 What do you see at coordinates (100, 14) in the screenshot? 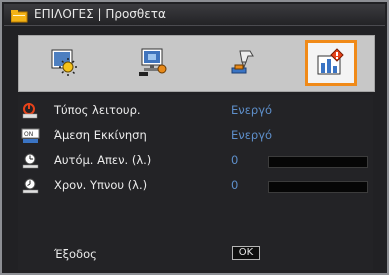
I see `window-title: ΕΠΙΛΟΓΕΣ | Προσθετα` at bounding box center [100, 14].